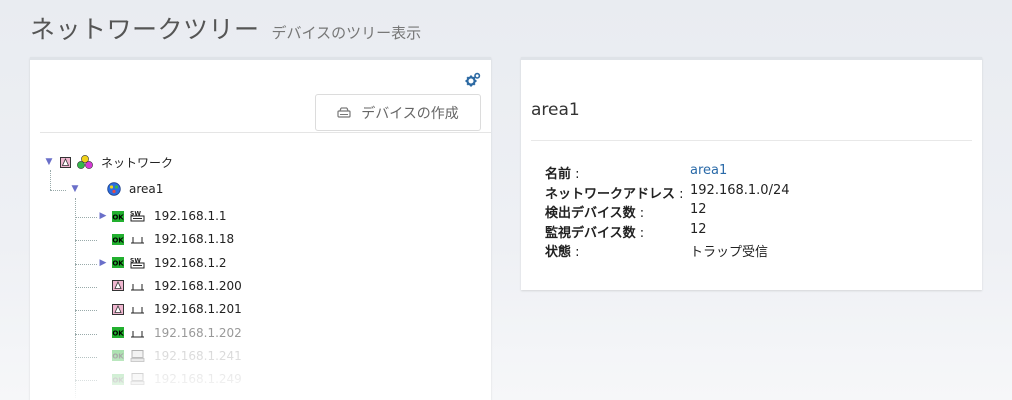  What do you see at coordinates (610, 194) in the screenshot?
I see `detail-key-text: ネットワークアドレス` at bounding box center [610, 194].